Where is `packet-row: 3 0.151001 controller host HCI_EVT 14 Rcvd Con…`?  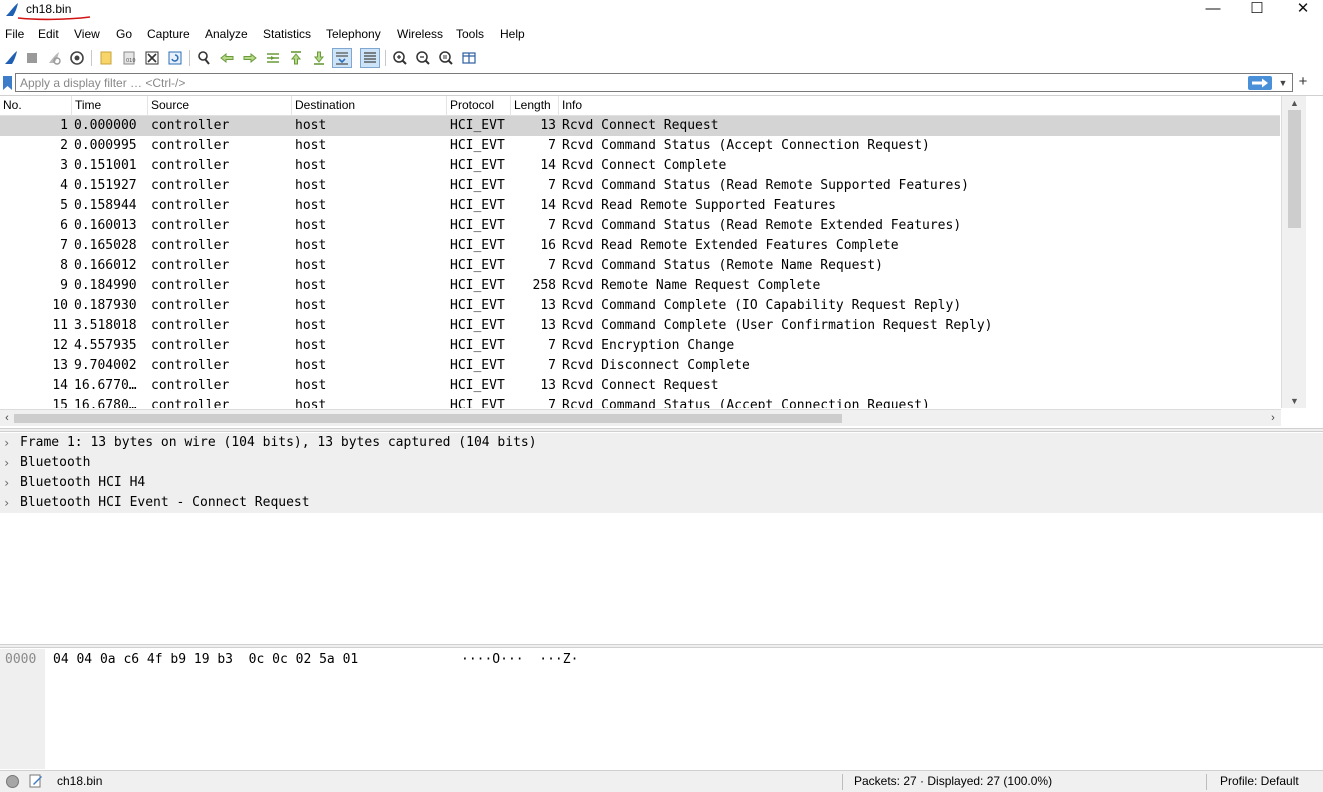 packet-row: 3 0.151001 controller host HCI_EVT 14 Rcvd Con… is located at coordinates (640, 166).